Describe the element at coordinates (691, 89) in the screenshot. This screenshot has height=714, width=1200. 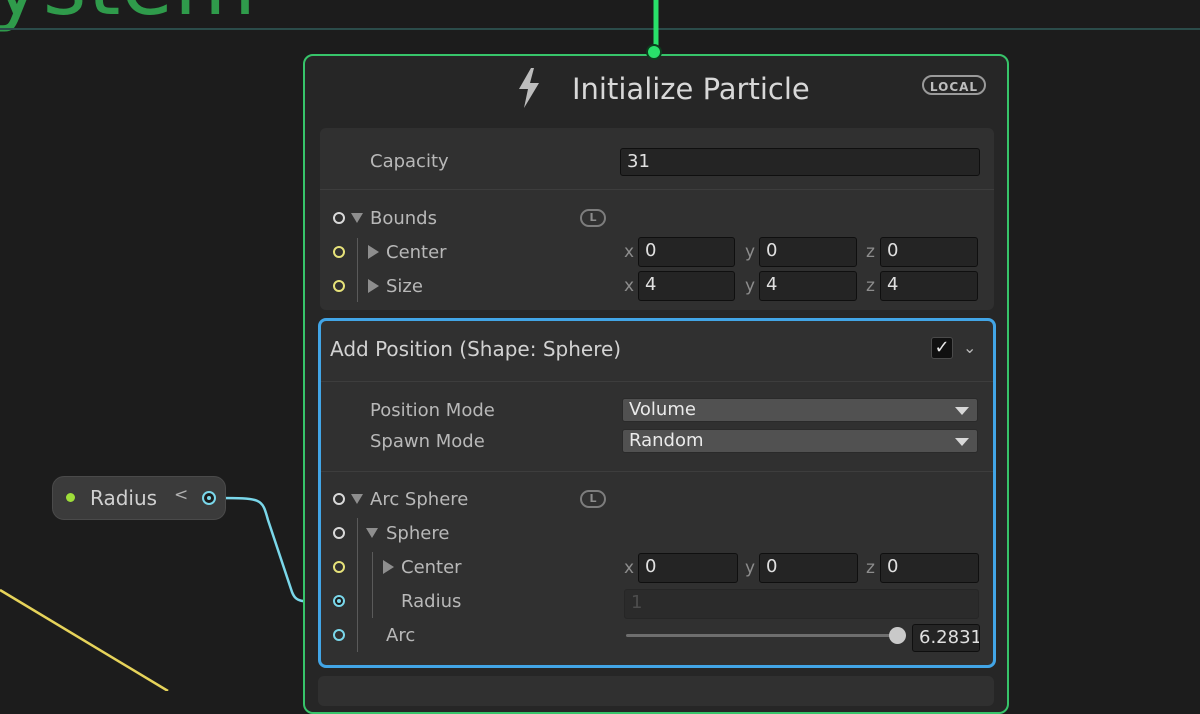
I see `node-title: Initialize Particle` at that location.